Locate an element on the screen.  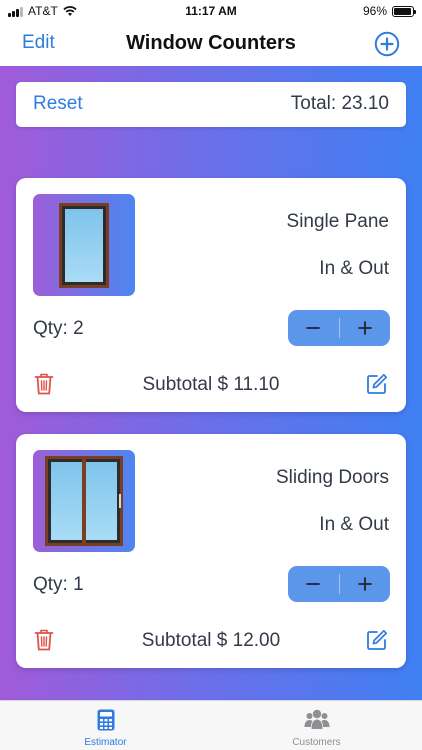
subtotal-label: Subtotal $ 11.10 is located at coordinates (211, 384).